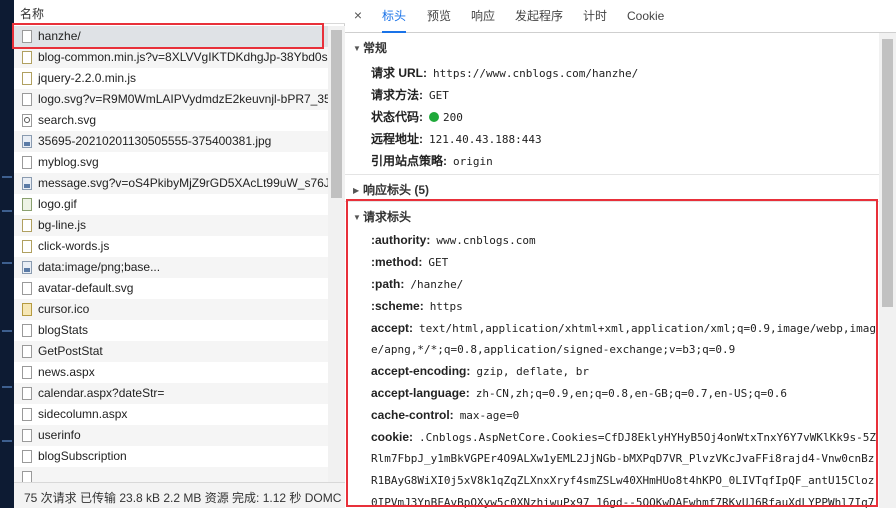 The width and height of the screenshot is (896, 508). What do you see at coordinates (171, 204) in the screenshot?
I see `request-row: logo.gif` at bounding box center [171, 204].